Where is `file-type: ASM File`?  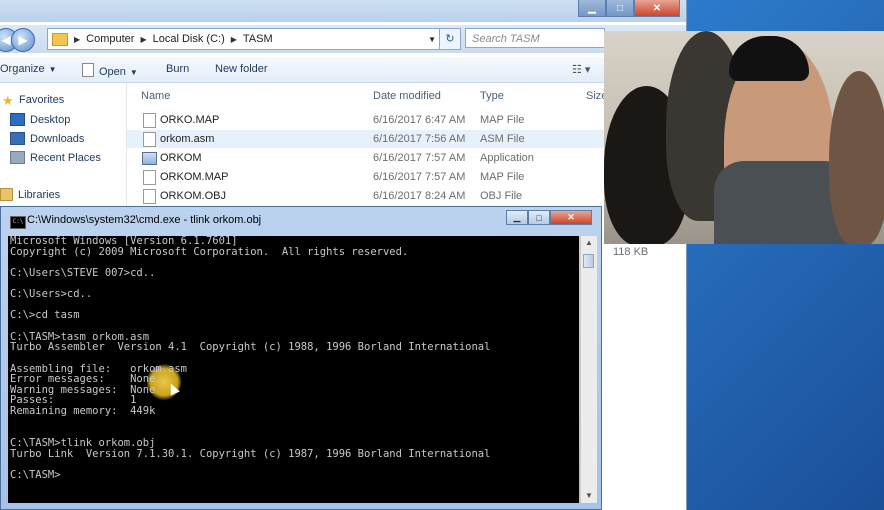 file-type: ASM File is located at coordinates (502, 139).